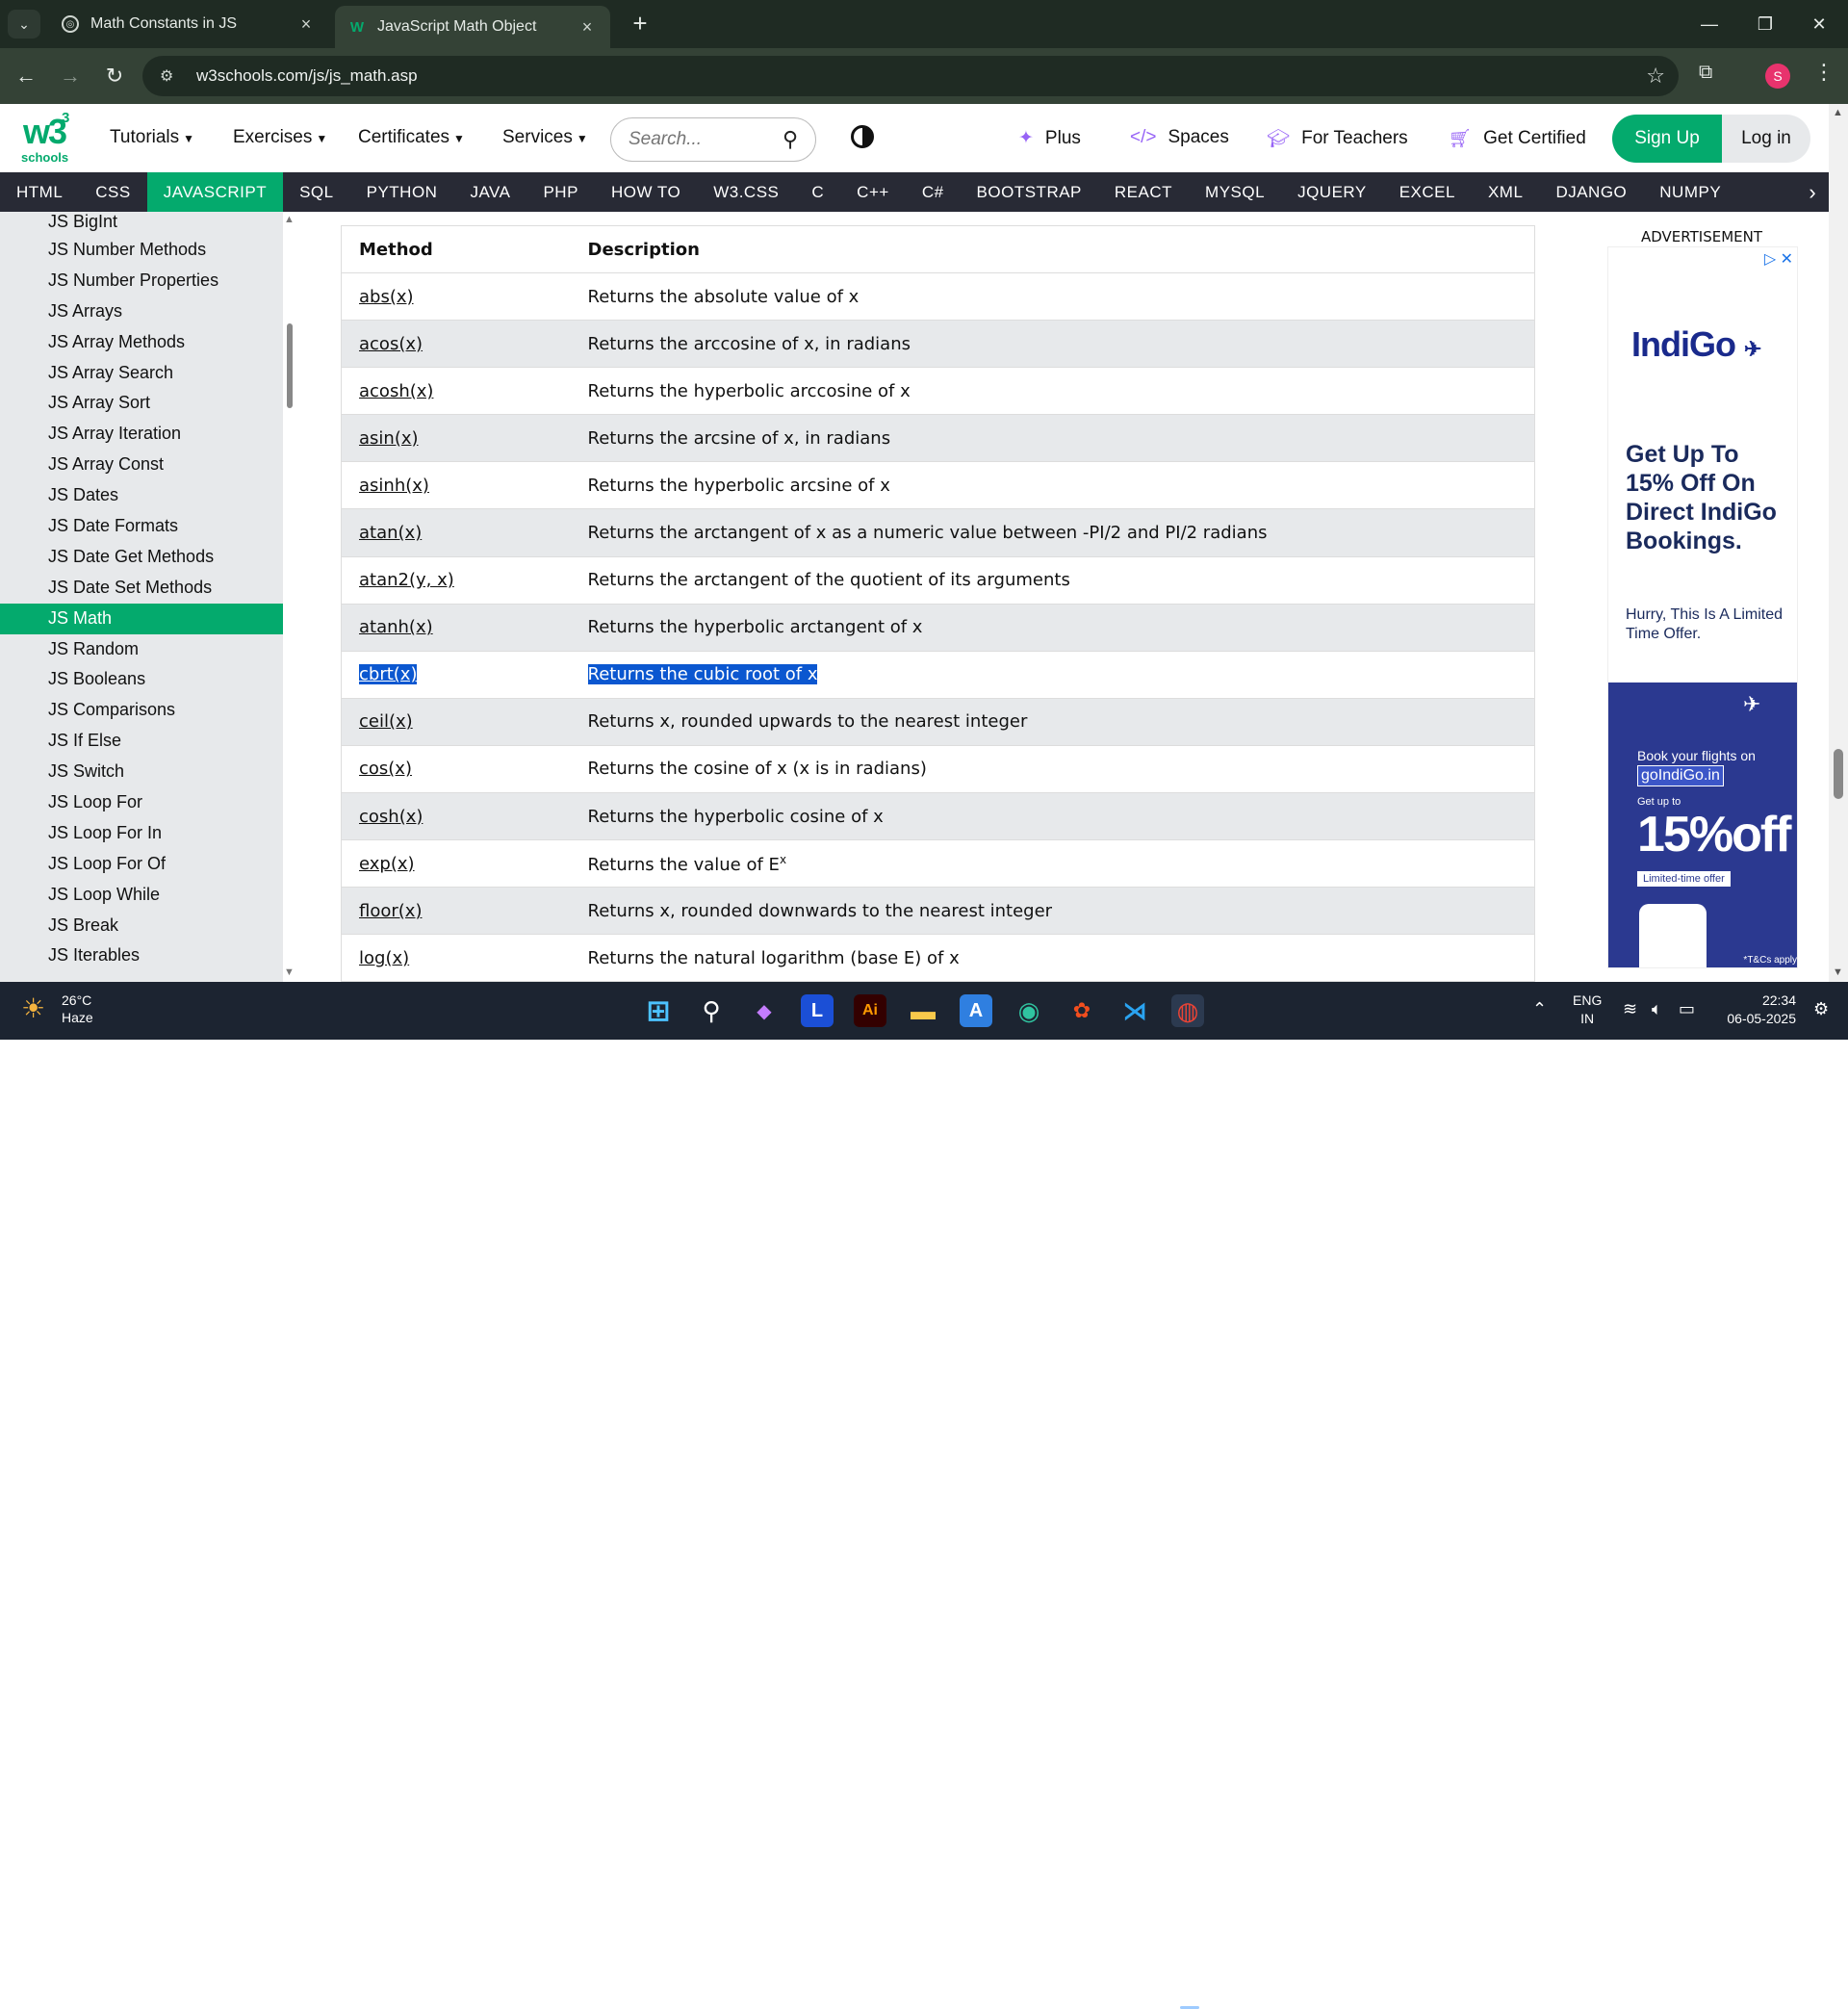  I want to click on tab-javascript-math-object: W JavaScript Math Object ×, so click(472, 27).